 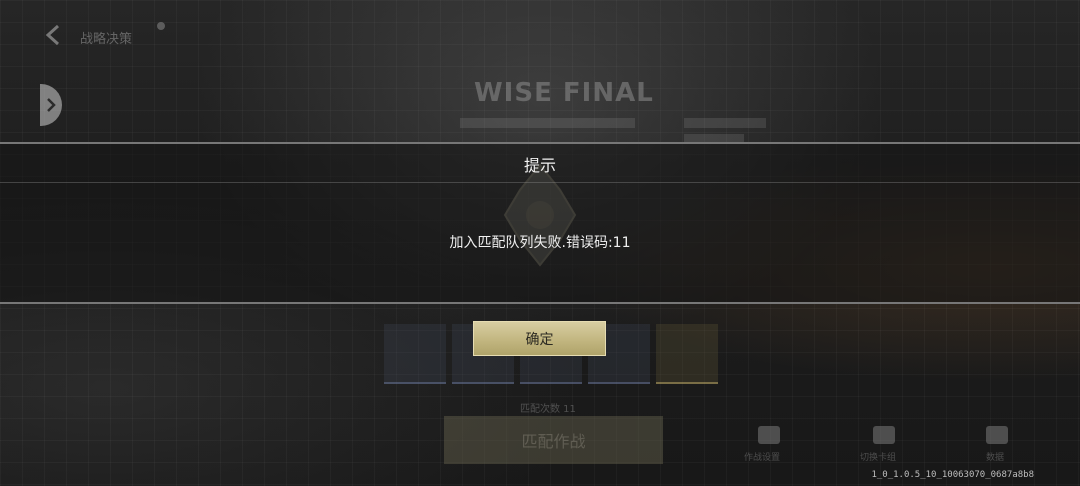 What do you see at coordinates (952, 475) in the screenshot?
I see `version-label: 1_0_1.0.5_10_10063070_0687a8b8` at bounding box center [952, 475].